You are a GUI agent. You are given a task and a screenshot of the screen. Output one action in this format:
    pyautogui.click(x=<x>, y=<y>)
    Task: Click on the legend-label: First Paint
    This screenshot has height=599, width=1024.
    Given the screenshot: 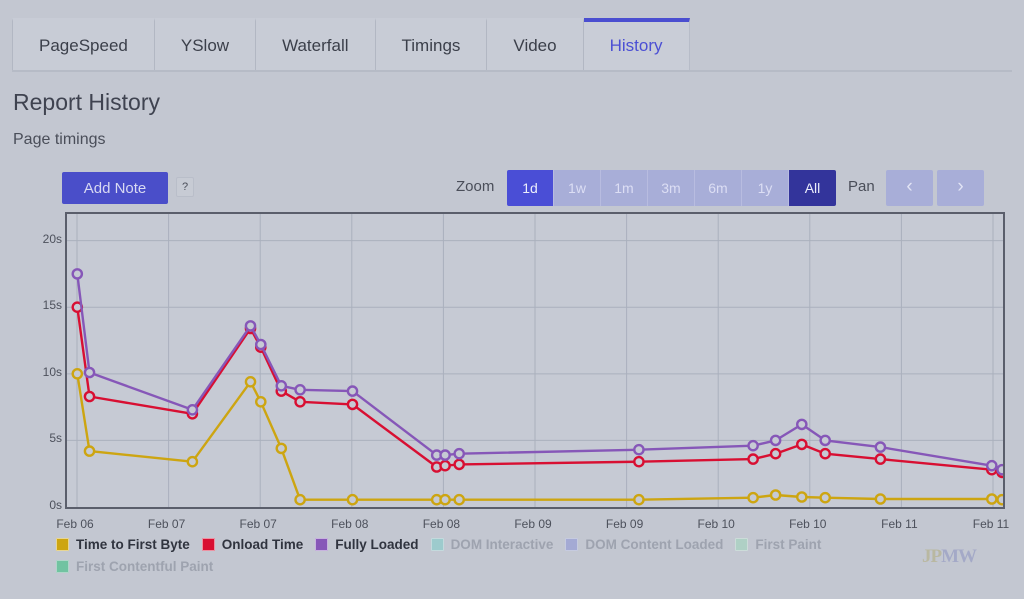 What is the action you would take?
    pyautogui.click(x=788, y=544)
    